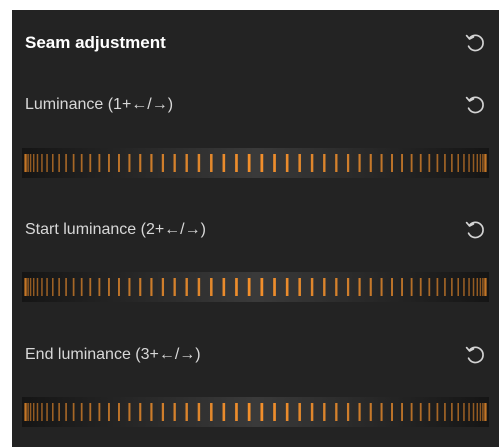 This screenshot has width=500, height=447. I want to click on start-luminance-row: Start luminance (2+←/→), so click(255, 230).